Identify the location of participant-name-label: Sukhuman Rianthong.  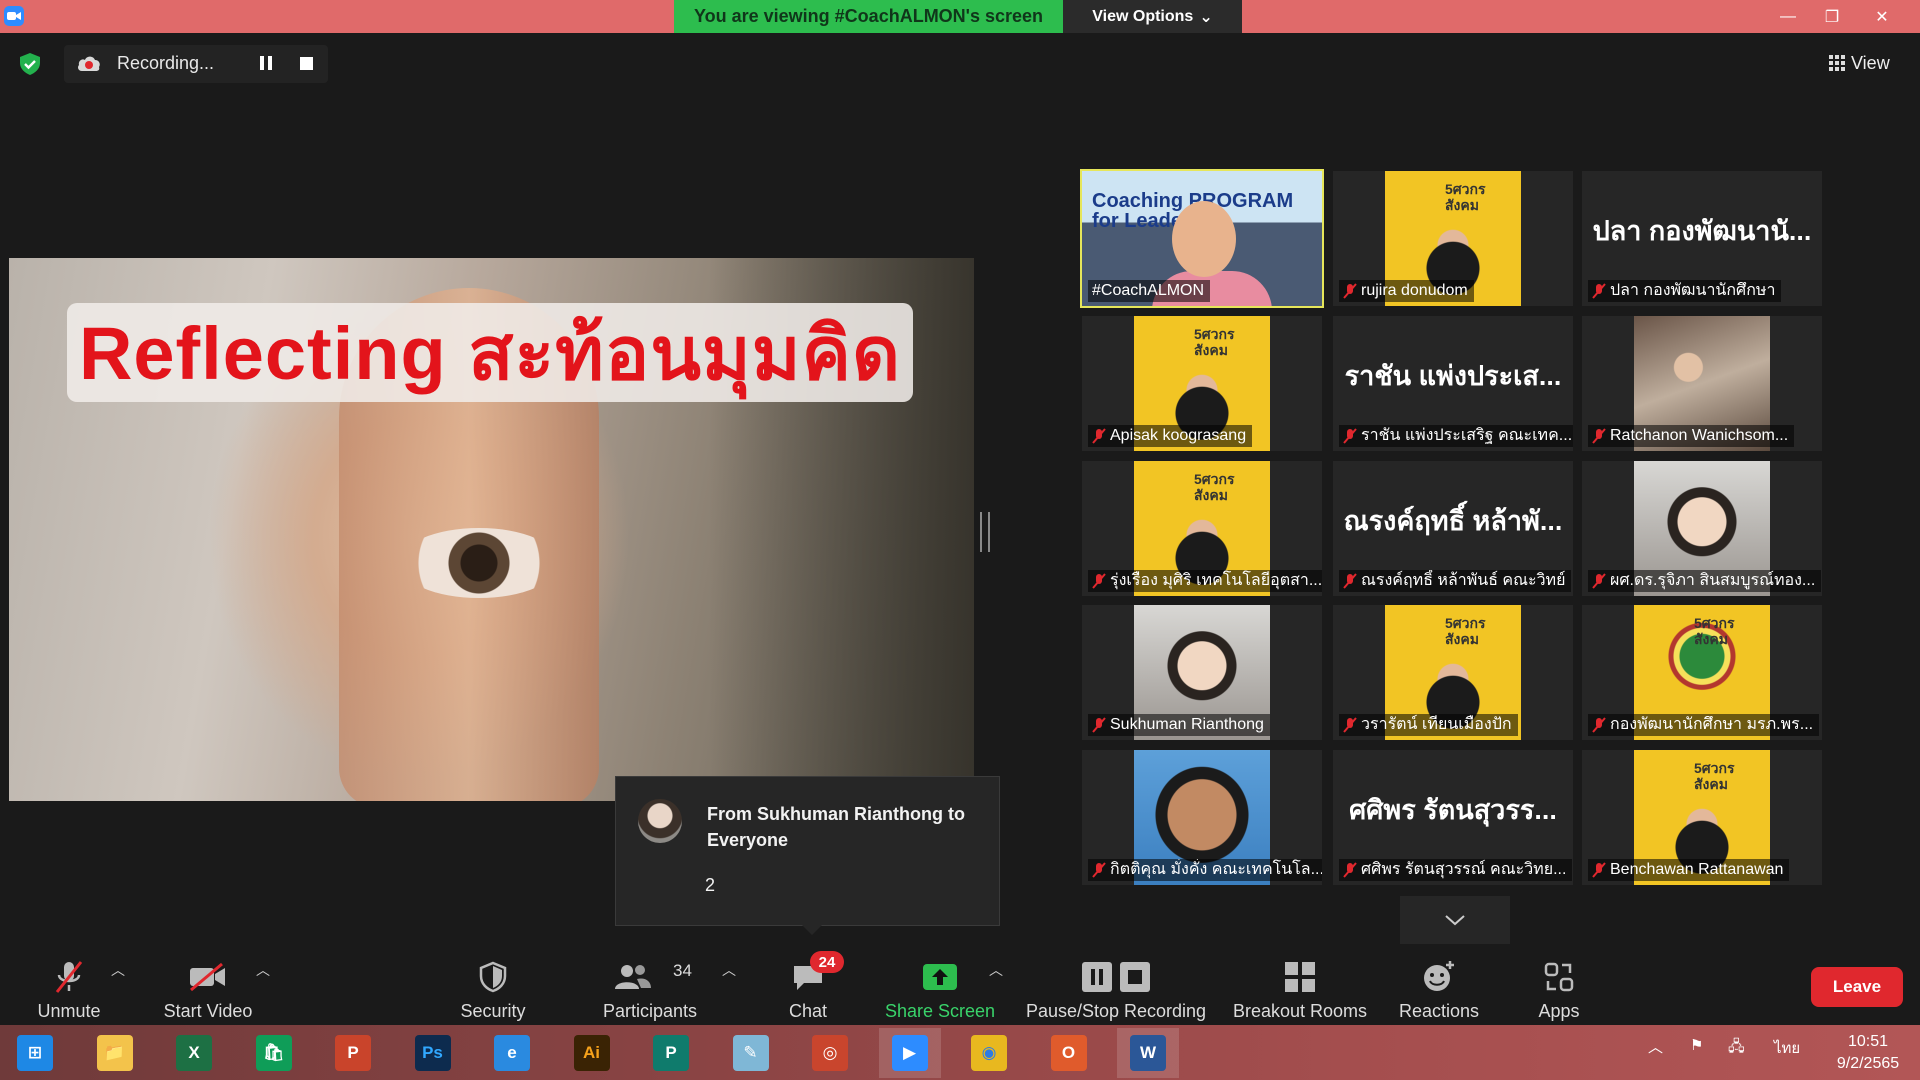
(1179, 725).